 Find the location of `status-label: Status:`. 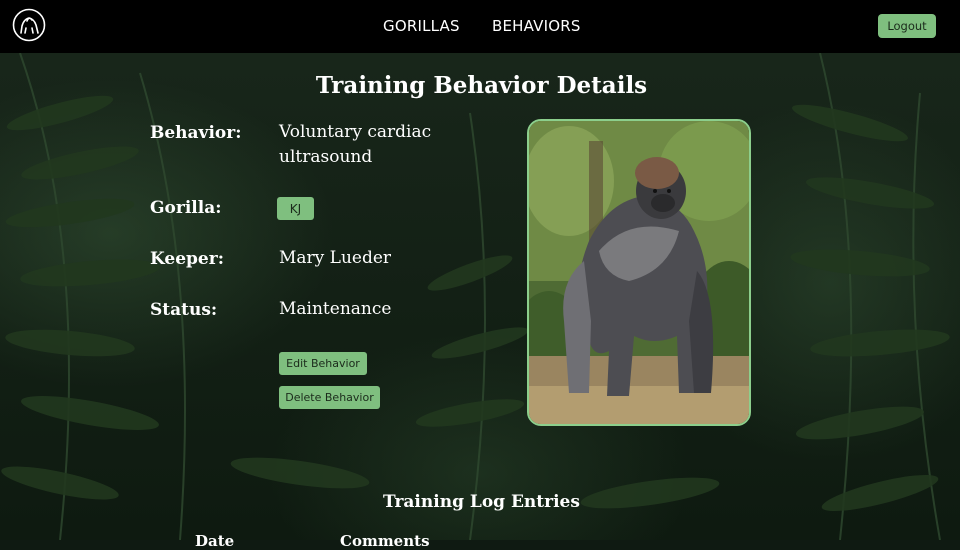

status-label: Status: is located at coordinates (184, 310).